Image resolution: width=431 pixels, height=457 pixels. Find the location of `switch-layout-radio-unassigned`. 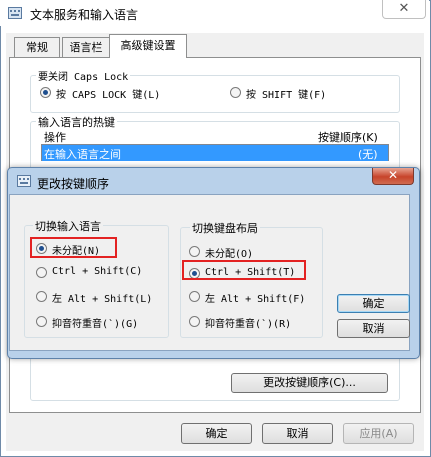

switch-layout-radio-unassigned is located at coordinates (194, 251).